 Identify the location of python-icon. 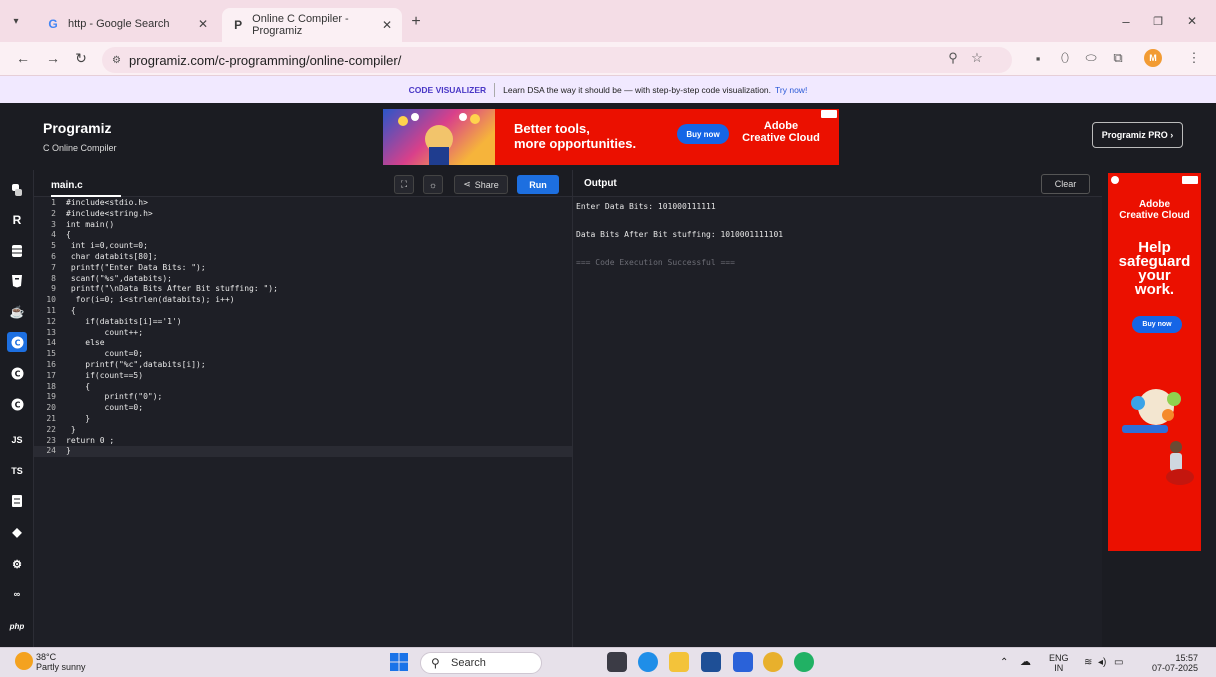
(17, 190).